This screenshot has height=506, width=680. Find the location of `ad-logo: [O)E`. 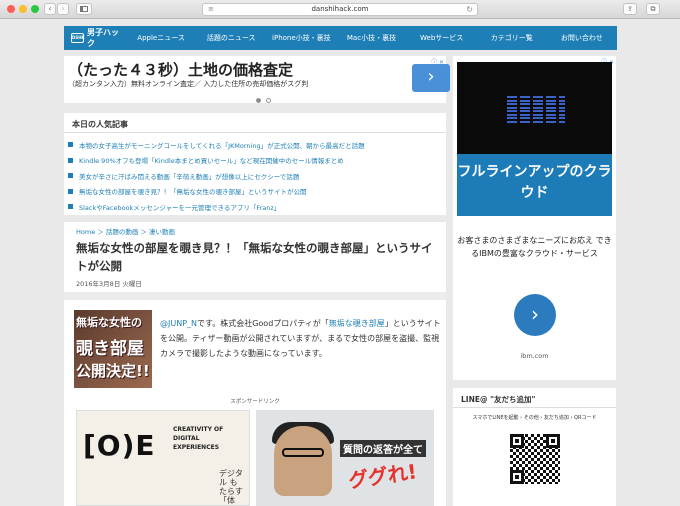

ad-logo: [O)E is located at coordinates (119, 445).